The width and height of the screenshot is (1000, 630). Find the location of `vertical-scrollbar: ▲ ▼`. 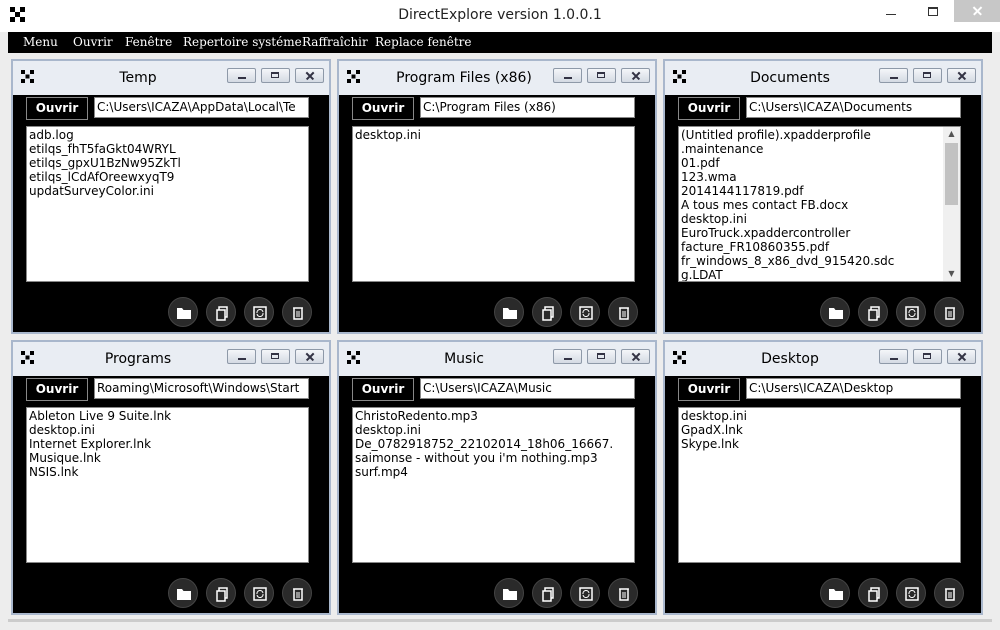

vertical-scrollbar: ▲ ▼ is located at coordinates (951, 204).